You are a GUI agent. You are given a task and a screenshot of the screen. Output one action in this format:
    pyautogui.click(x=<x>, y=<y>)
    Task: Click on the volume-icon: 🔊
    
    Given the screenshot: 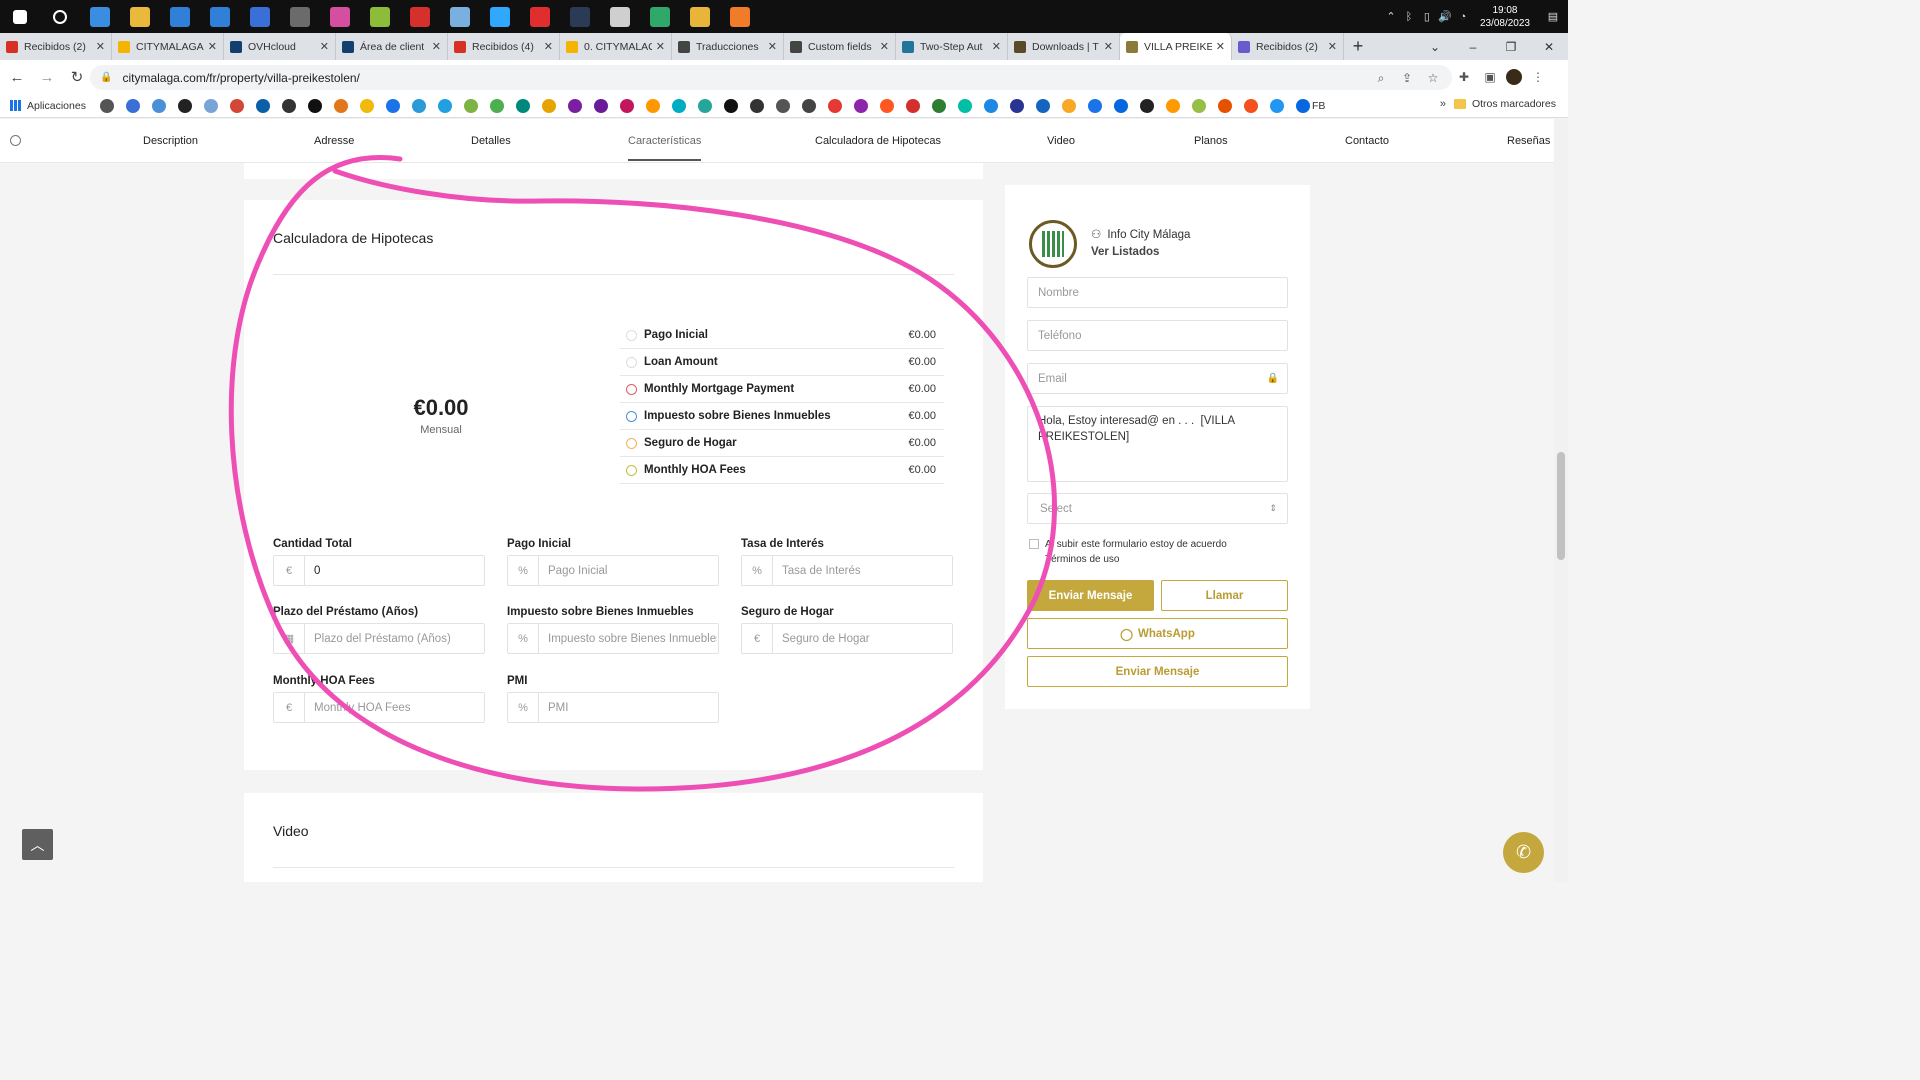 What is the action you would take?
    pyautogui.click(x=1445, y=17)
    